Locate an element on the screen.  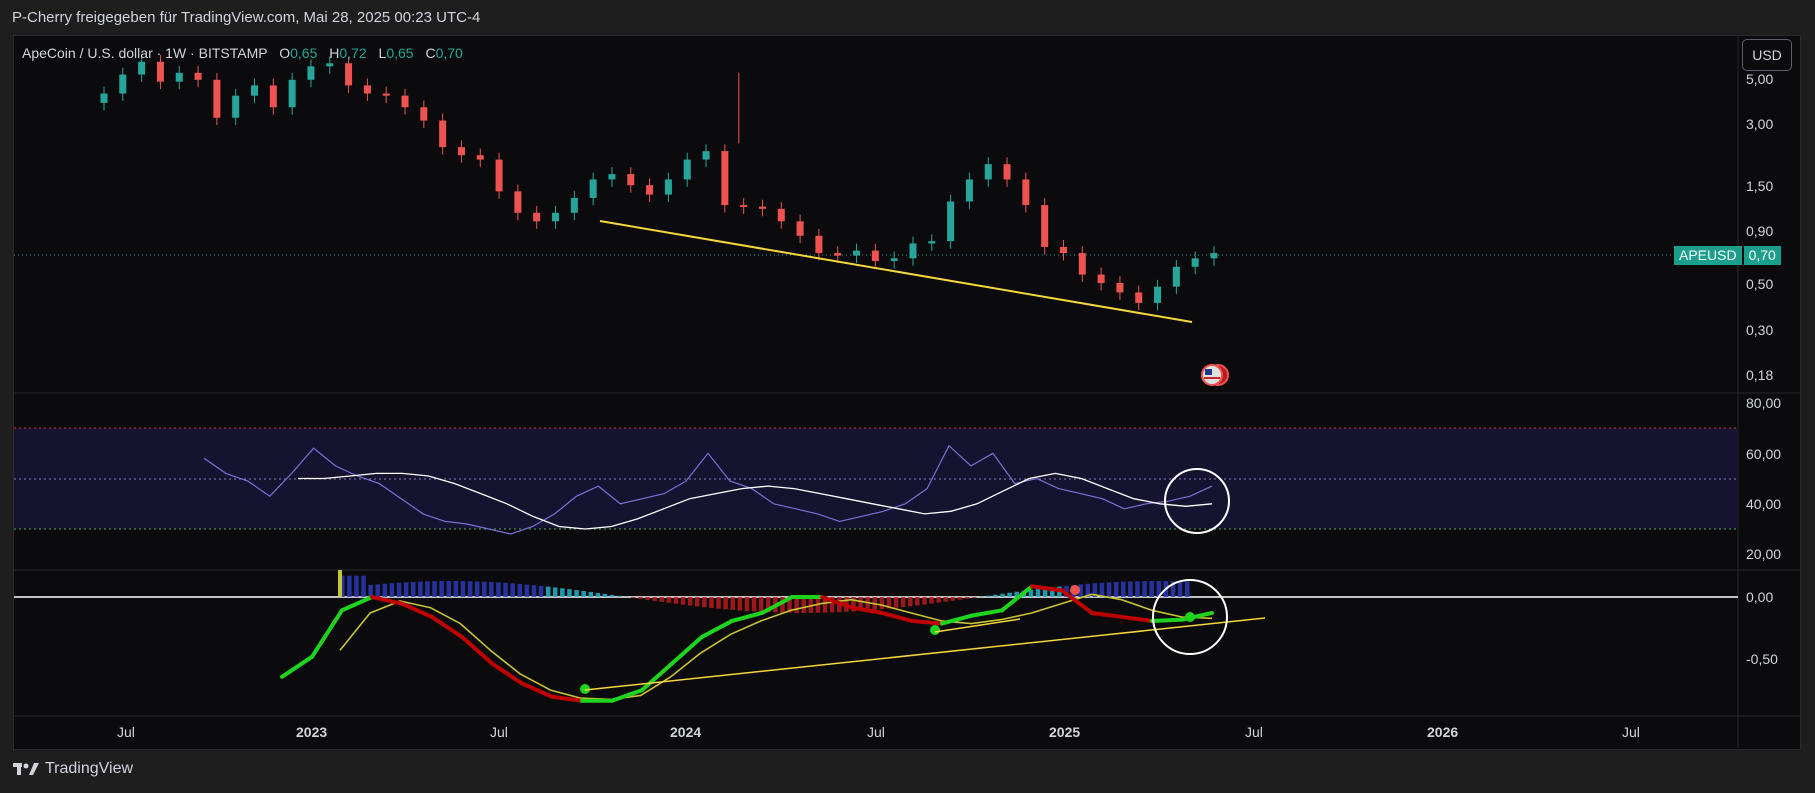
flag-marker is located at coordinates (1215, 375).